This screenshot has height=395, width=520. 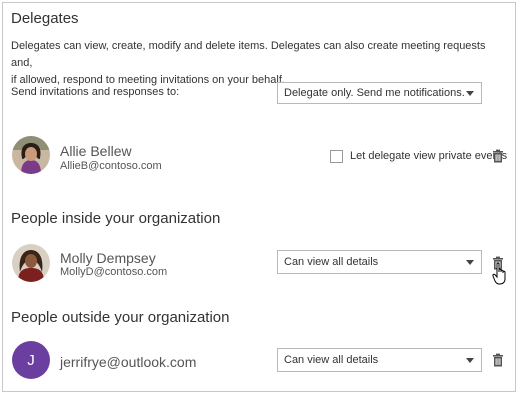 I want to click on delegates-heading: Delegates, so click(x=45, y=18).